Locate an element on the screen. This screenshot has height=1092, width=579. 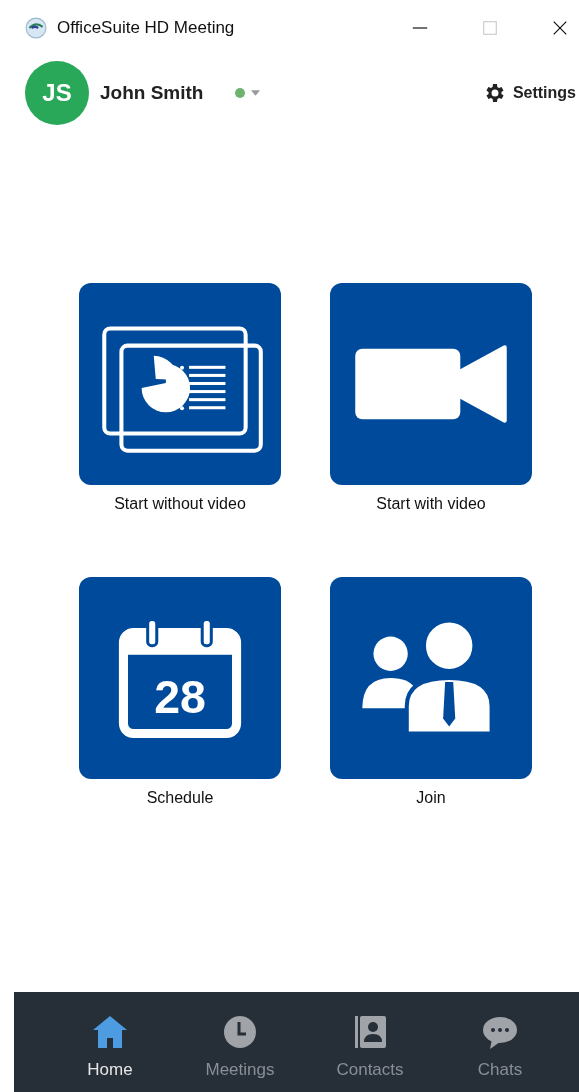
status-dot is located at coordinates (240, 92).